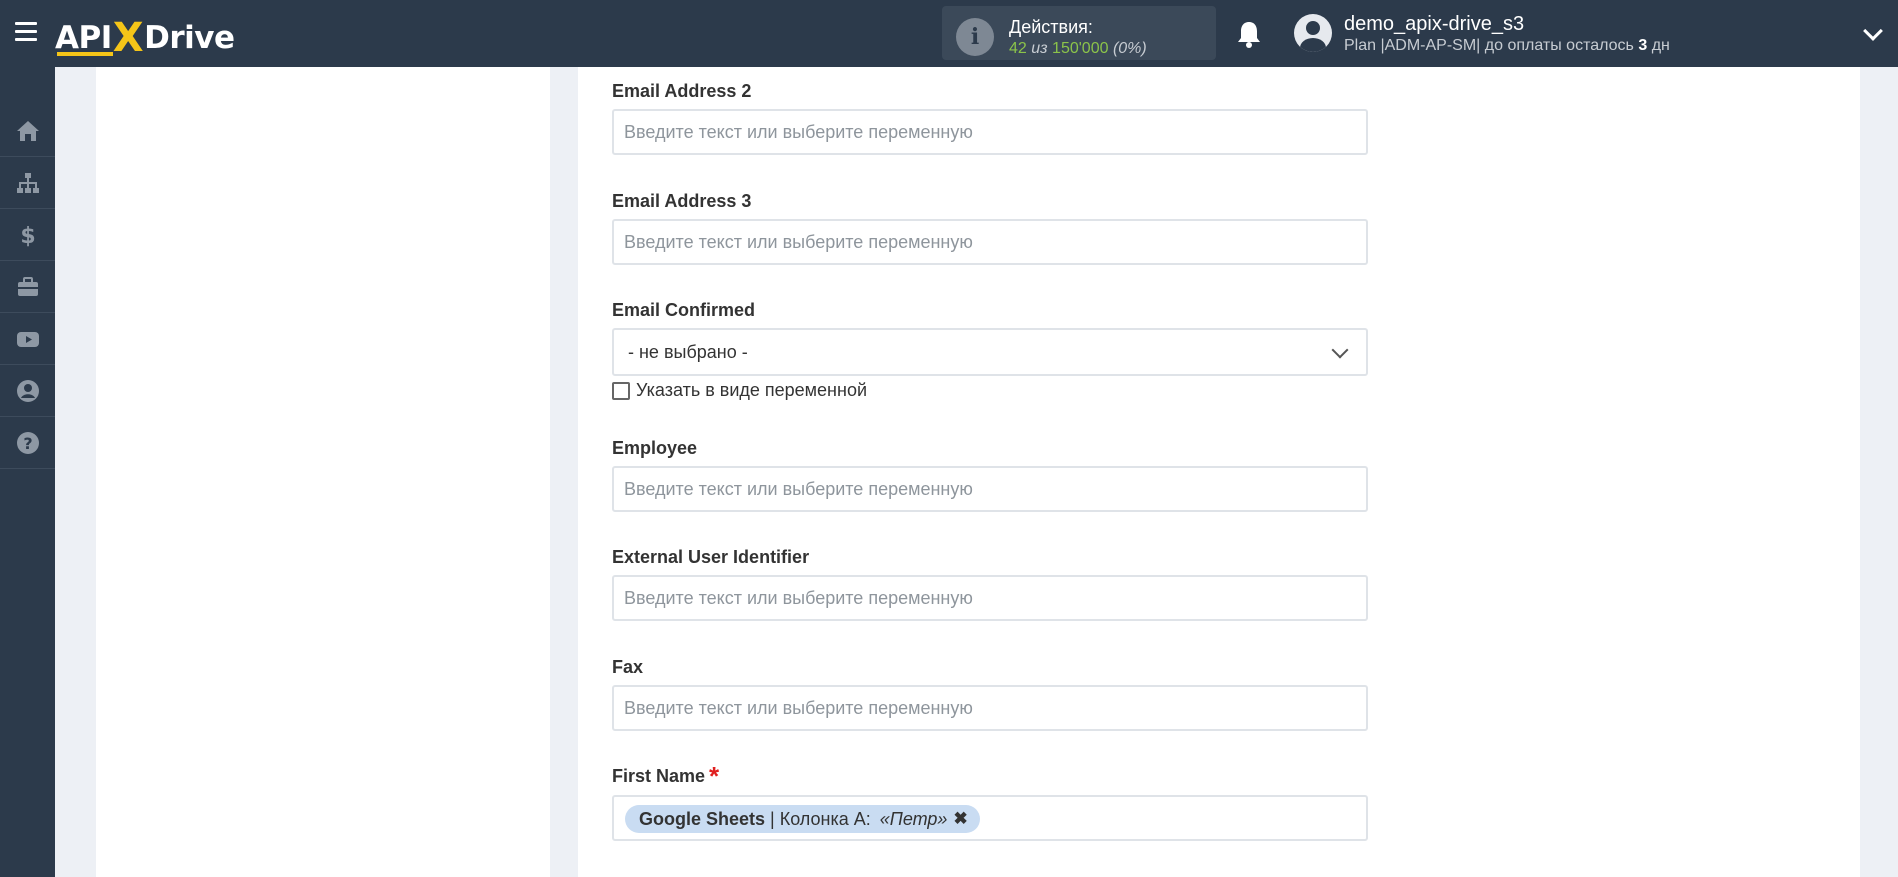 Image resolution: width=1898 pixels, height=877 pixels. What do you see at coordinates (820, 818) in the screenshot?
I see `tag-column: | Колонка A:` at bounding box center [820, 818].